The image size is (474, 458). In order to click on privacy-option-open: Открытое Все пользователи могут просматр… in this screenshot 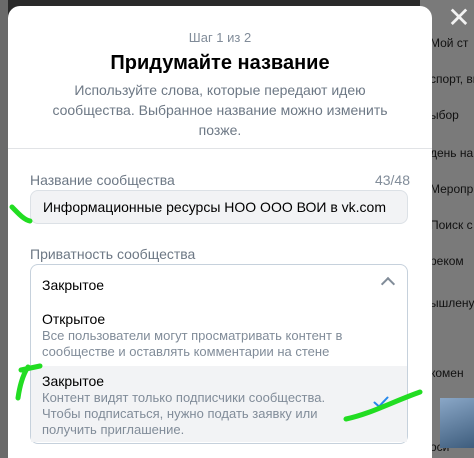, I will do `click(219, 332)`.